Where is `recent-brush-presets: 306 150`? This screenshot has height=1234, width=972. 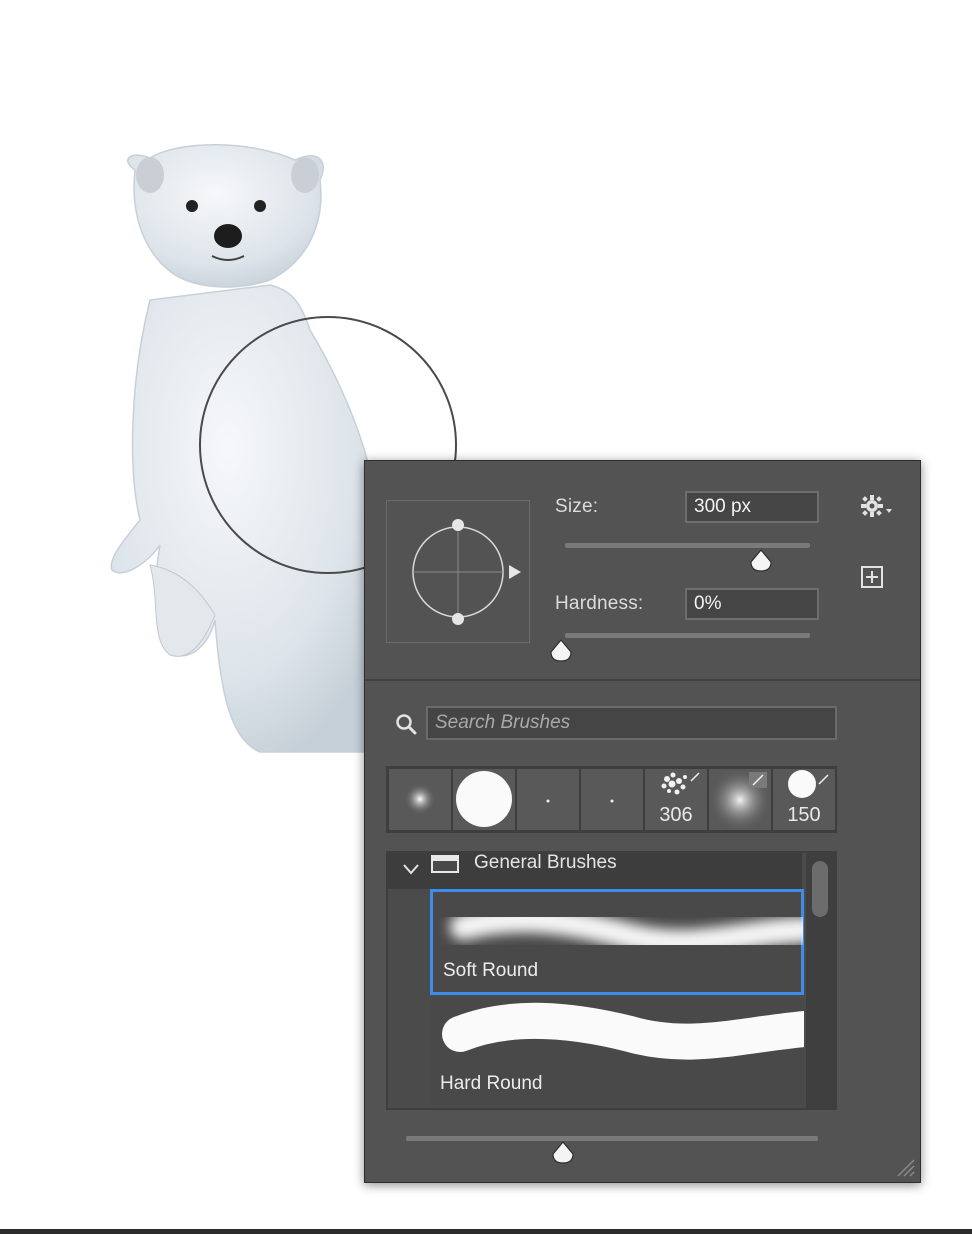 recent-brush-presets: 306 150 is located at coordinates (611, 799).